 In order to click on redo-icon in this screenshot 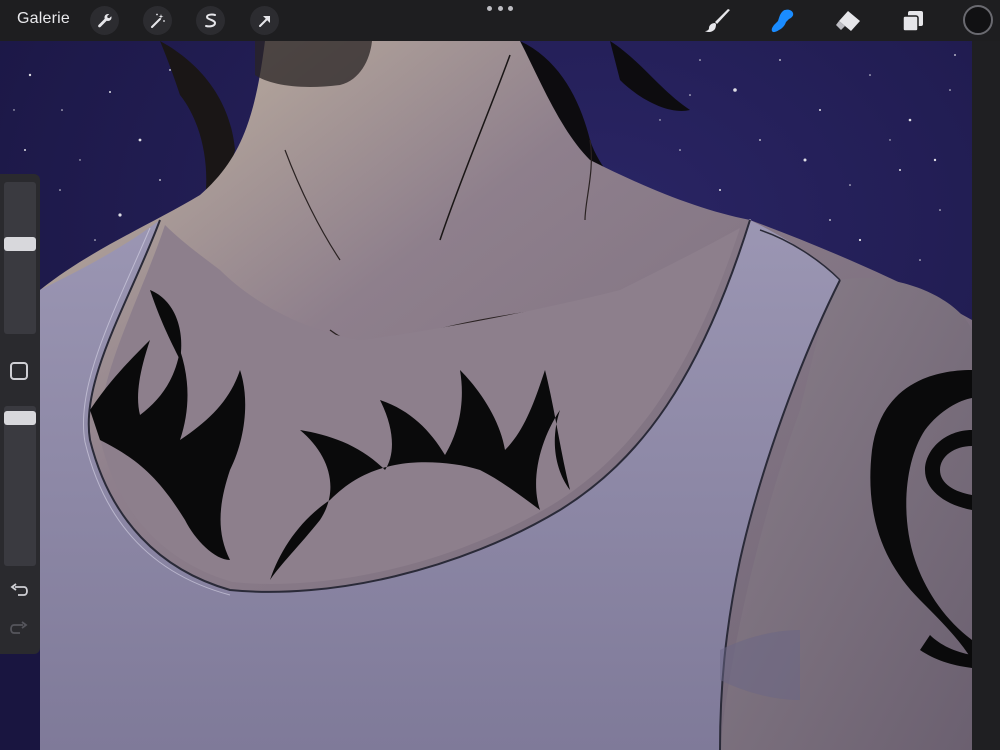, I will do `click(19, 627)`.